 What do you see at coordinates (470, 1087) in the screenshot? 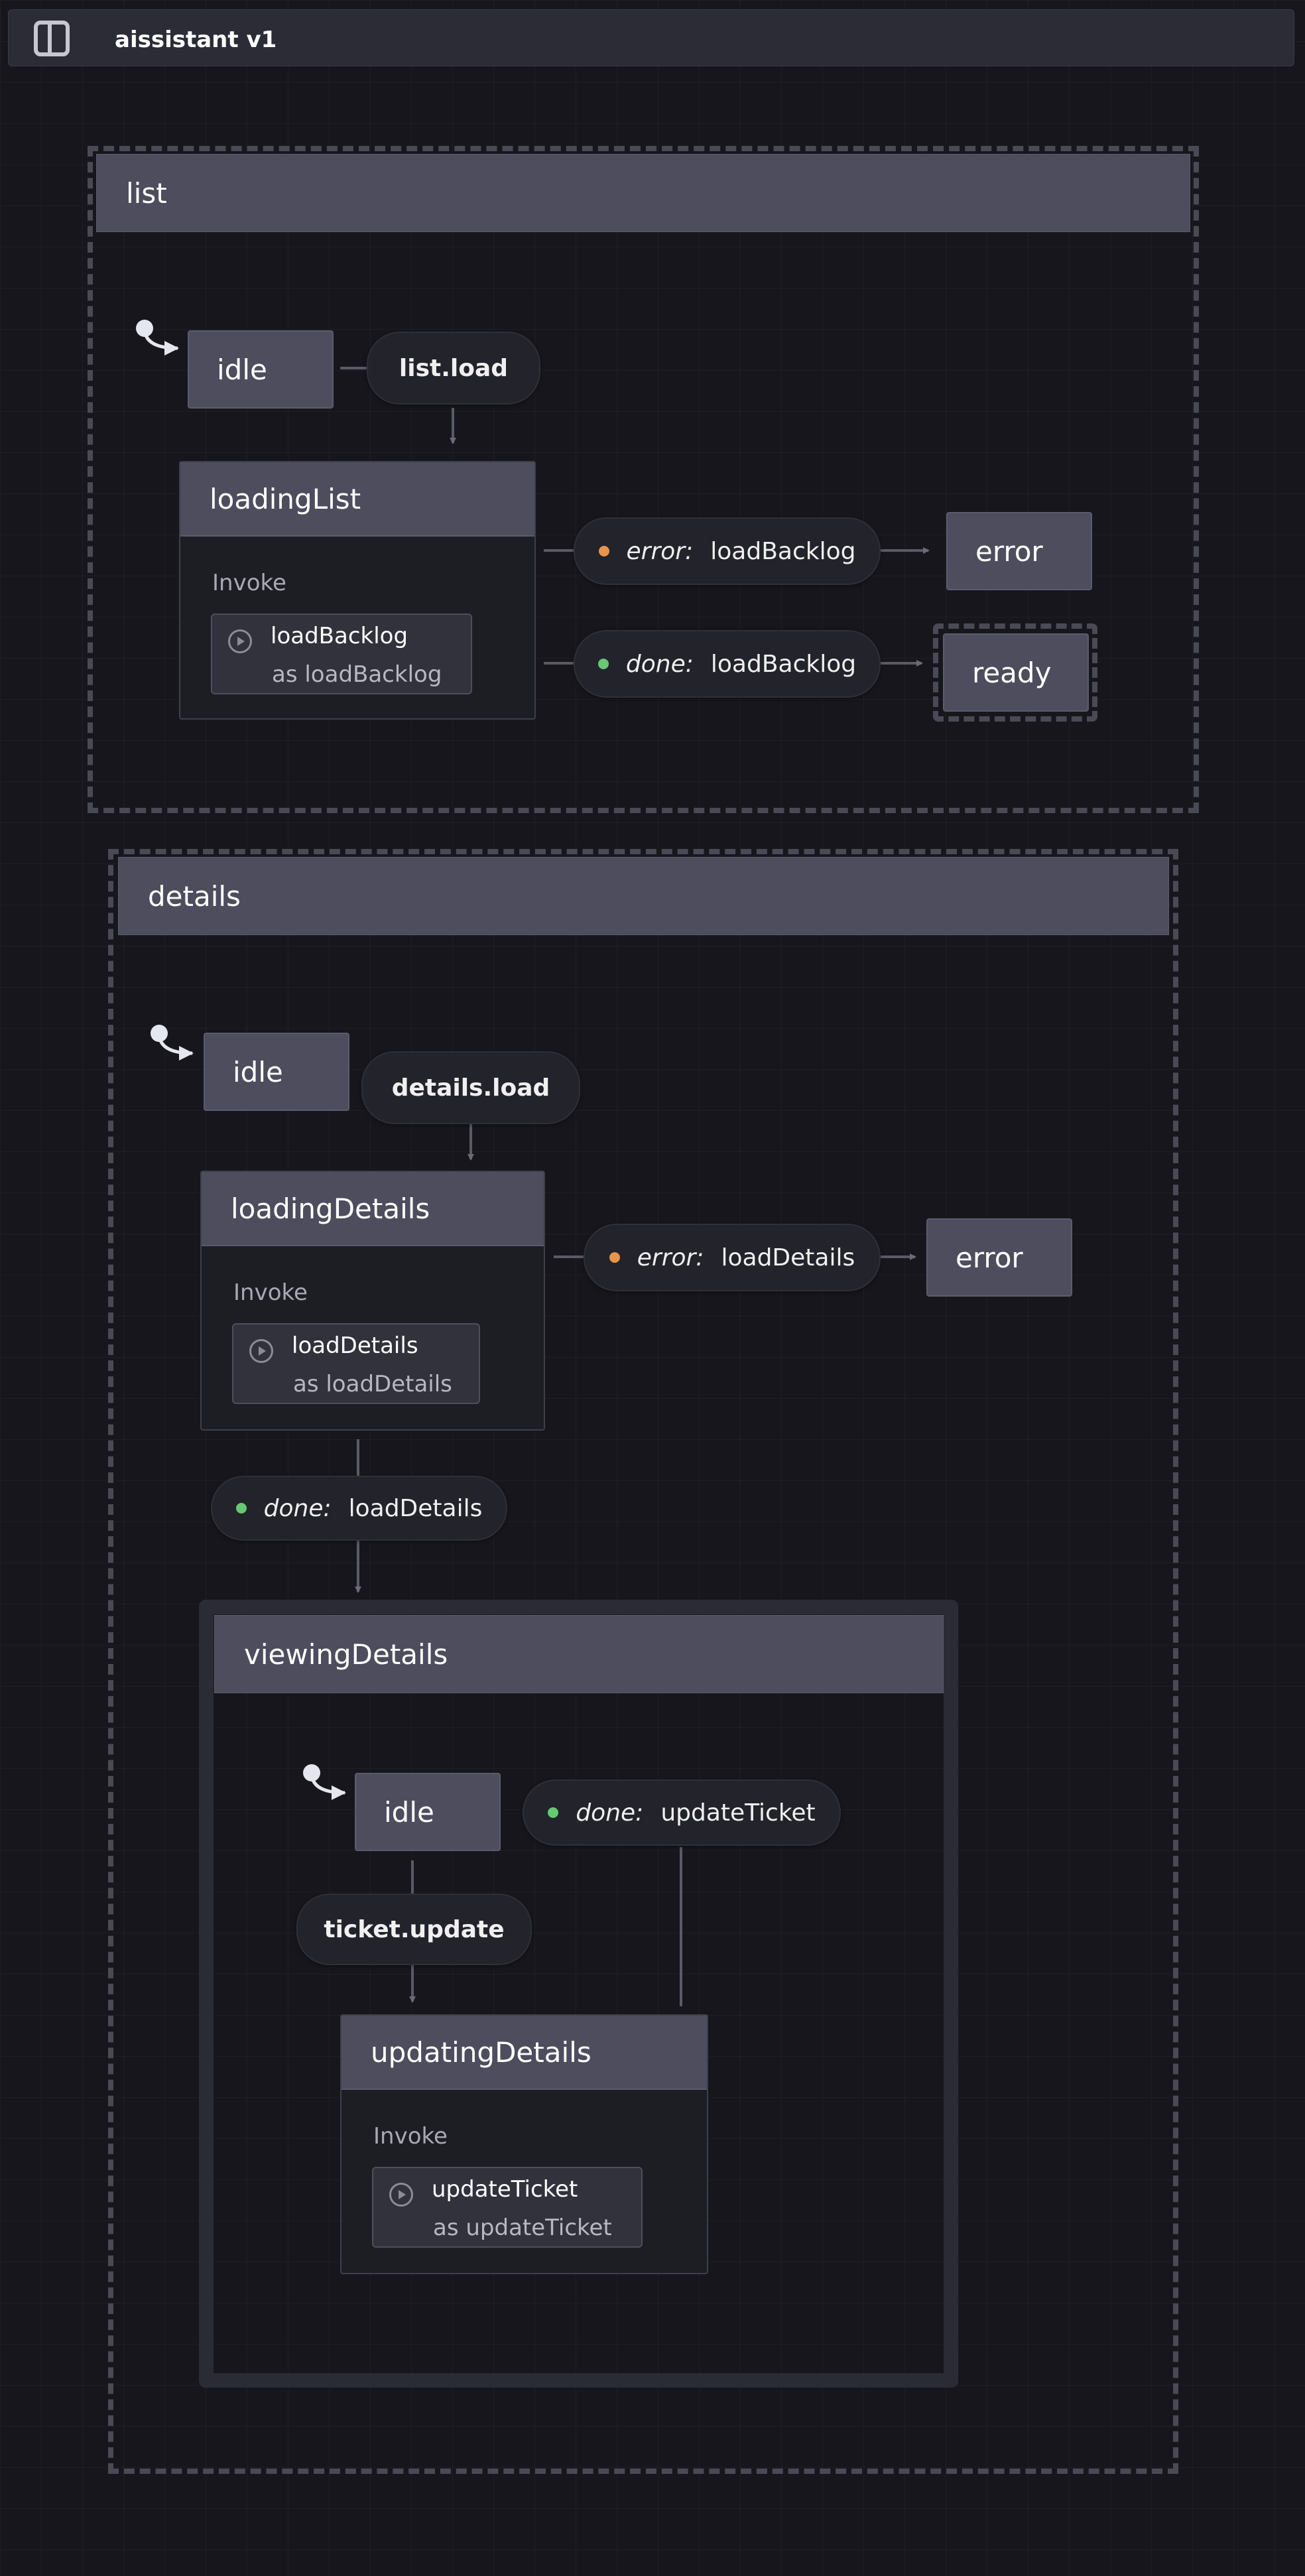
I see `details-load-event: details.load` at bounding box center [470, 1087].